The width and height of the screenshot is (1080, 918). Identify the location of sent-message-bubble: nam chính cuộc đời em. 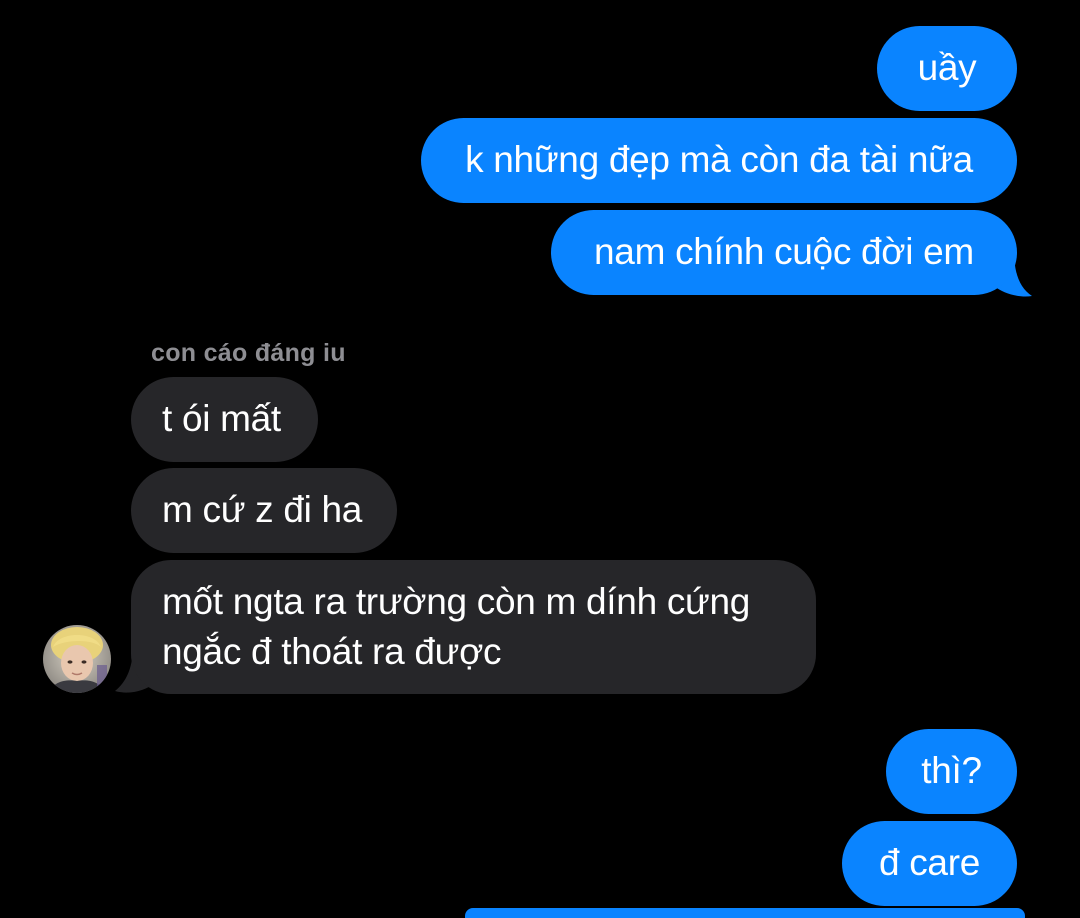
(784, 252).